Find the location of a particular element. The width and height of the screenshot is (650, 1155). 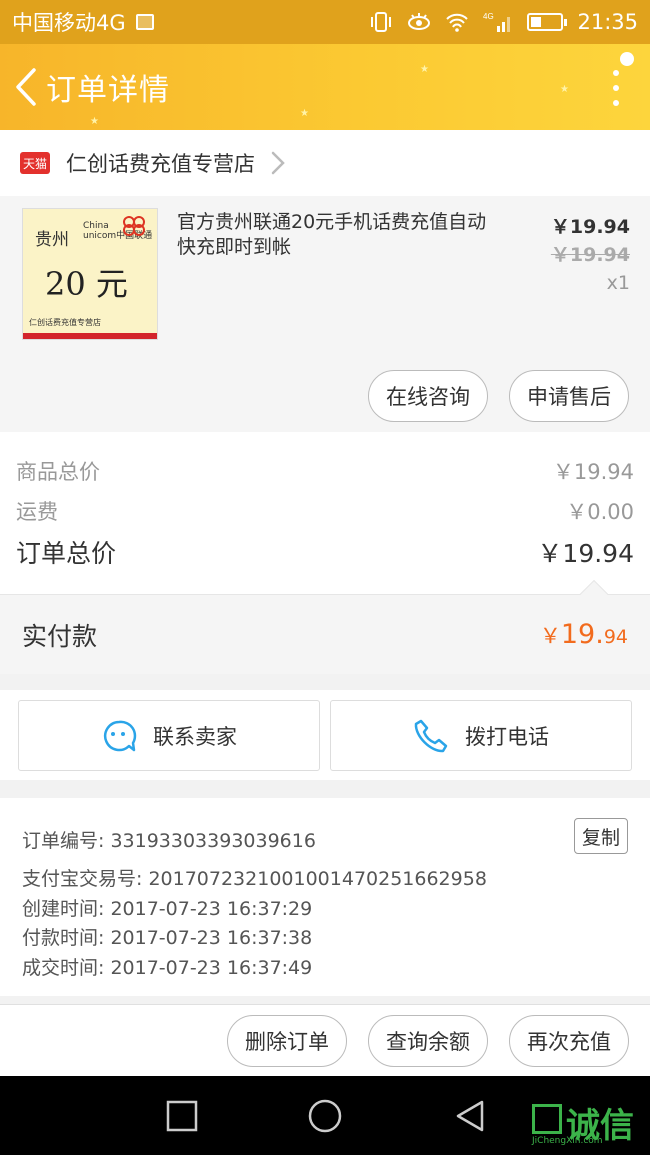

order-actions-bar: 删除订单 查询余额 再次充值 is located at coordinates (325, 1040).